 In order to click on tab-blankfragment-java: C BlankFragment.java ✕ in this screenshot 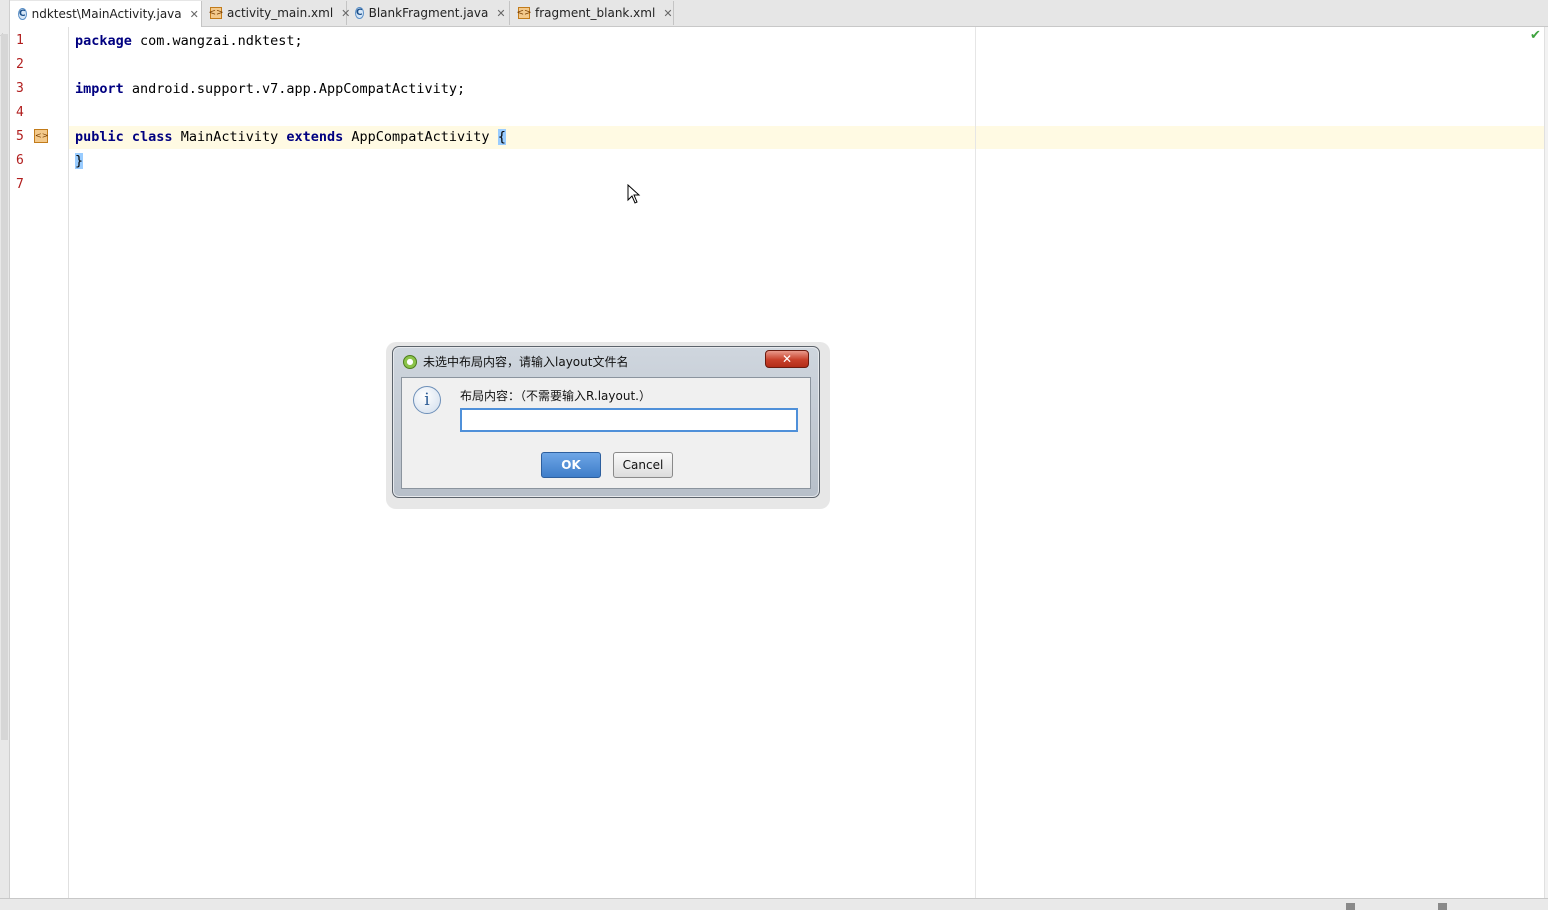, I will do `click(428, 13)`.